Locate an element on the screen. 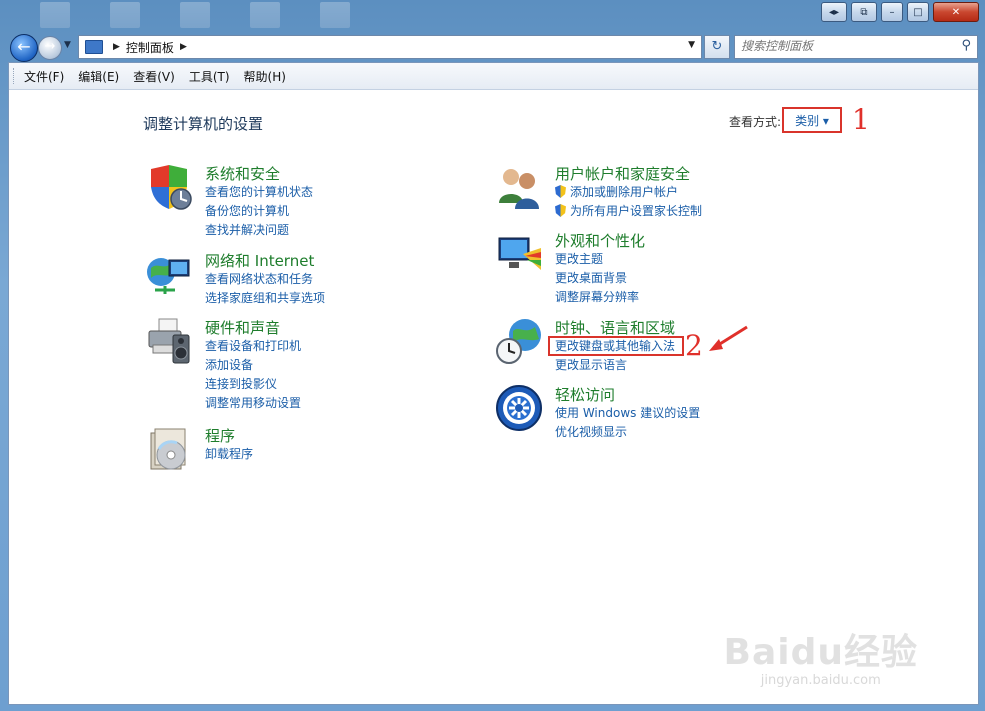 The width and height of the screenshot is (985, 711). menu-help: 帮助(H) is located at coordinates (265, 76).